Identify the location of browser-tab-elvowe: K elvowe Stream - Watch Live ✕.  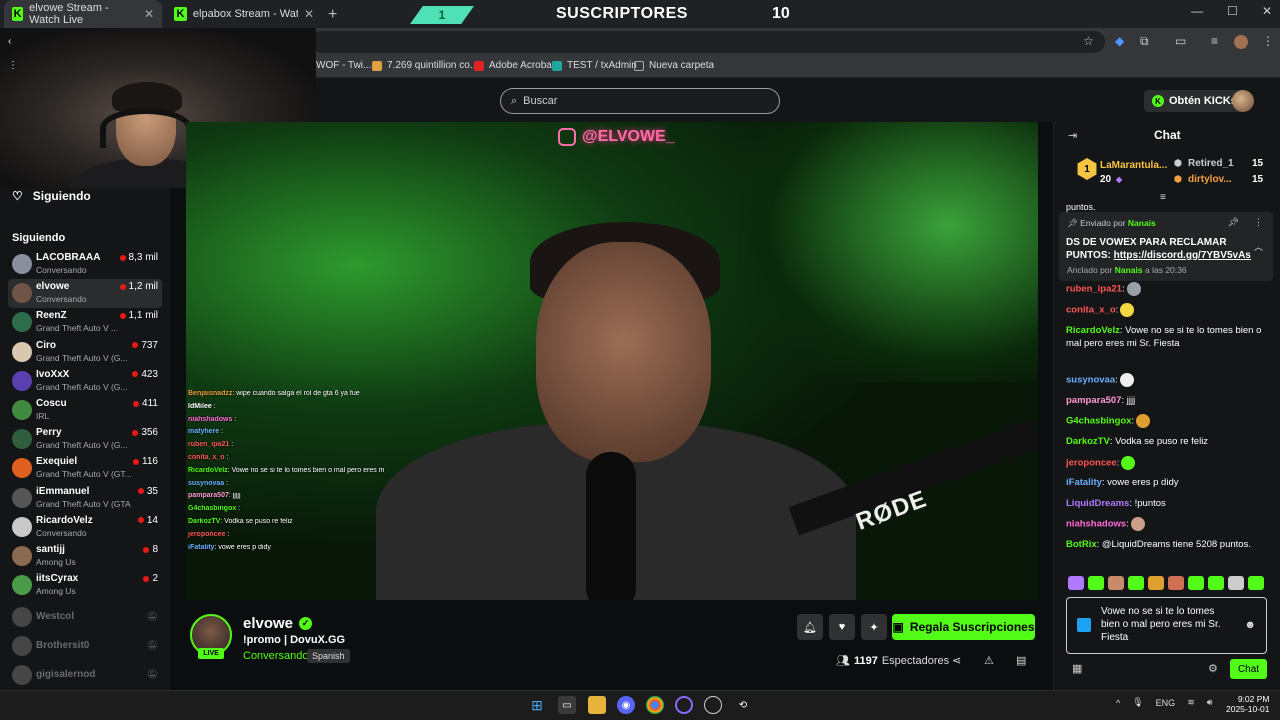
(83, 14).